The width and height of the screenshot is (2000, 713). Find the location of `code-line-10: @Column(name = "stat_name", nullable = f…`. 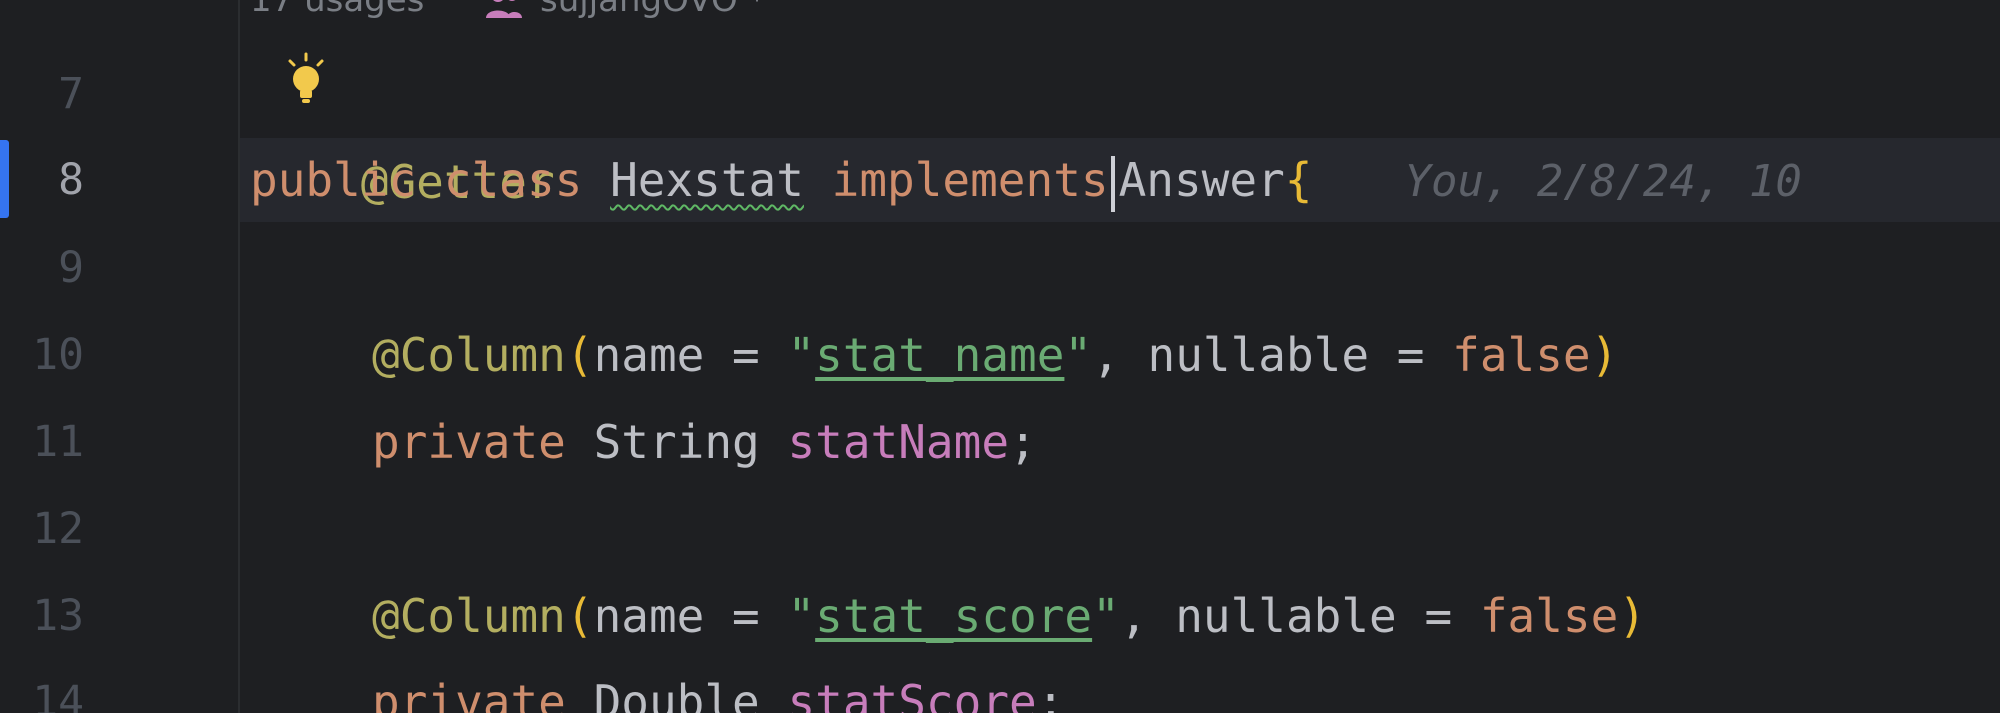

code-line-10: @Column(name = "stat_name", nullable = f… is located at coordinates (934, 355).